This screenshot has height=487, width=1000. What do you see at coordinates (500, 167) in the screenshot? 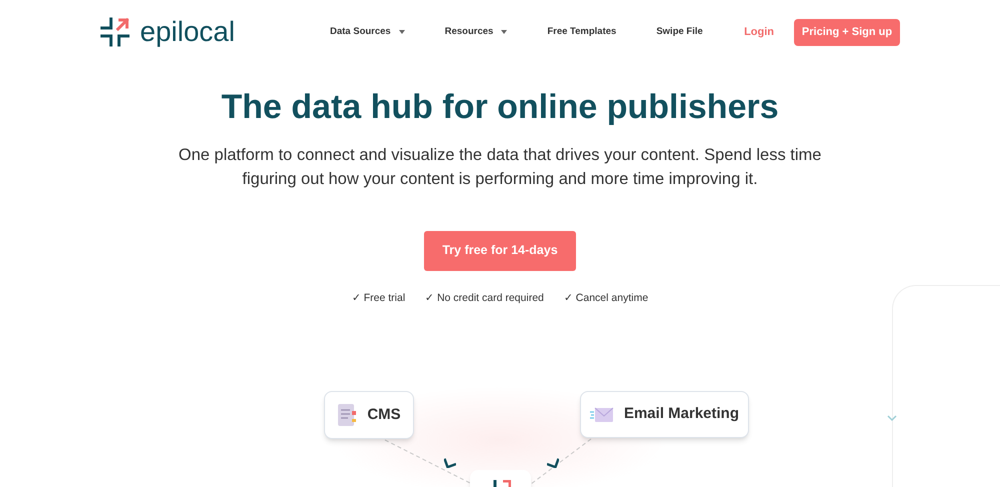
I see `hero-subtitle: One platform to connect and visualize the data that drives your content. Spend less time figuring out how your content is performing and more time improving it.` at bounding box center [500, 167].